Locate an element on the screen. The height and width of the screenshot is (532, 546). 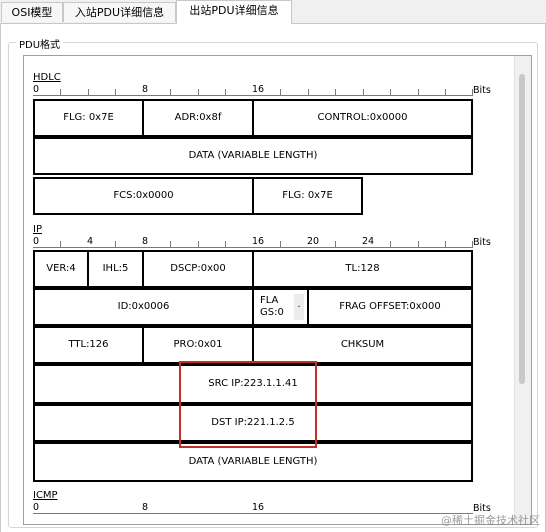
icmp-label: ICMP is located at coordinates (45, 495).